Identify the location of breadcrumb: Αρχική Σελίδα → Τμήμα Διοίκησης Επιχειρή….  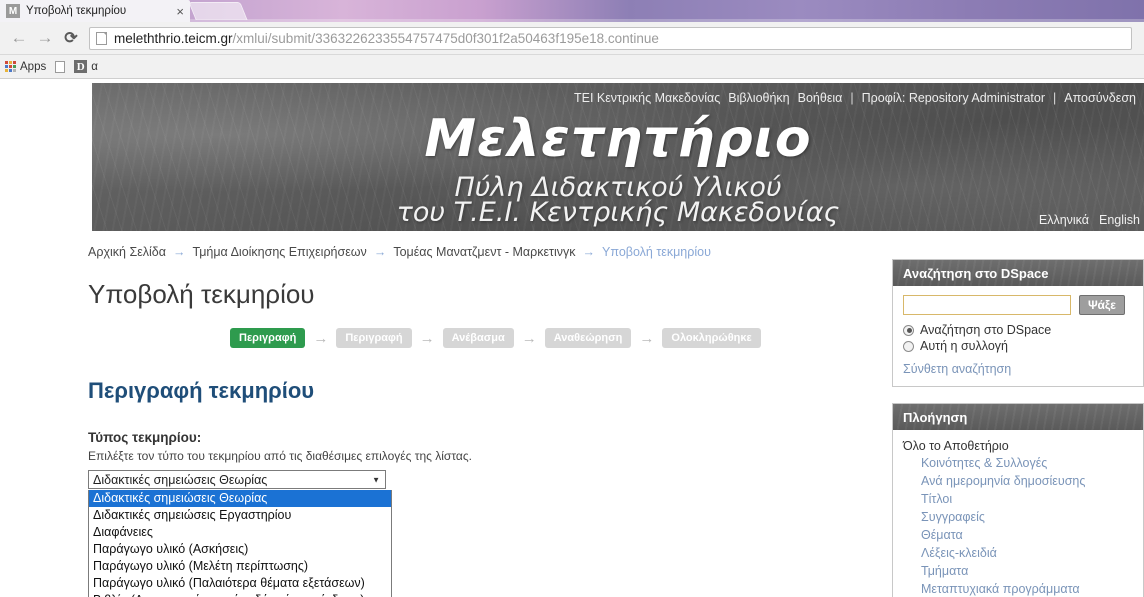
(572, 245).